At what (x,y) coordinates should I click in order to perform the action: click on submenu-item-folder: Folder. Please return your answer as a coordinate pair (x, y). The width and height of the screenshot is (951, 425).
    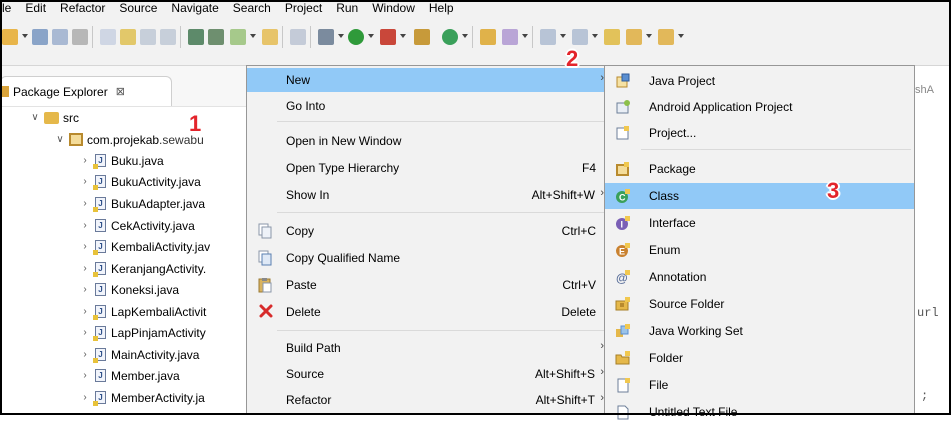
    Looking at the image, I should click on (759, 358).